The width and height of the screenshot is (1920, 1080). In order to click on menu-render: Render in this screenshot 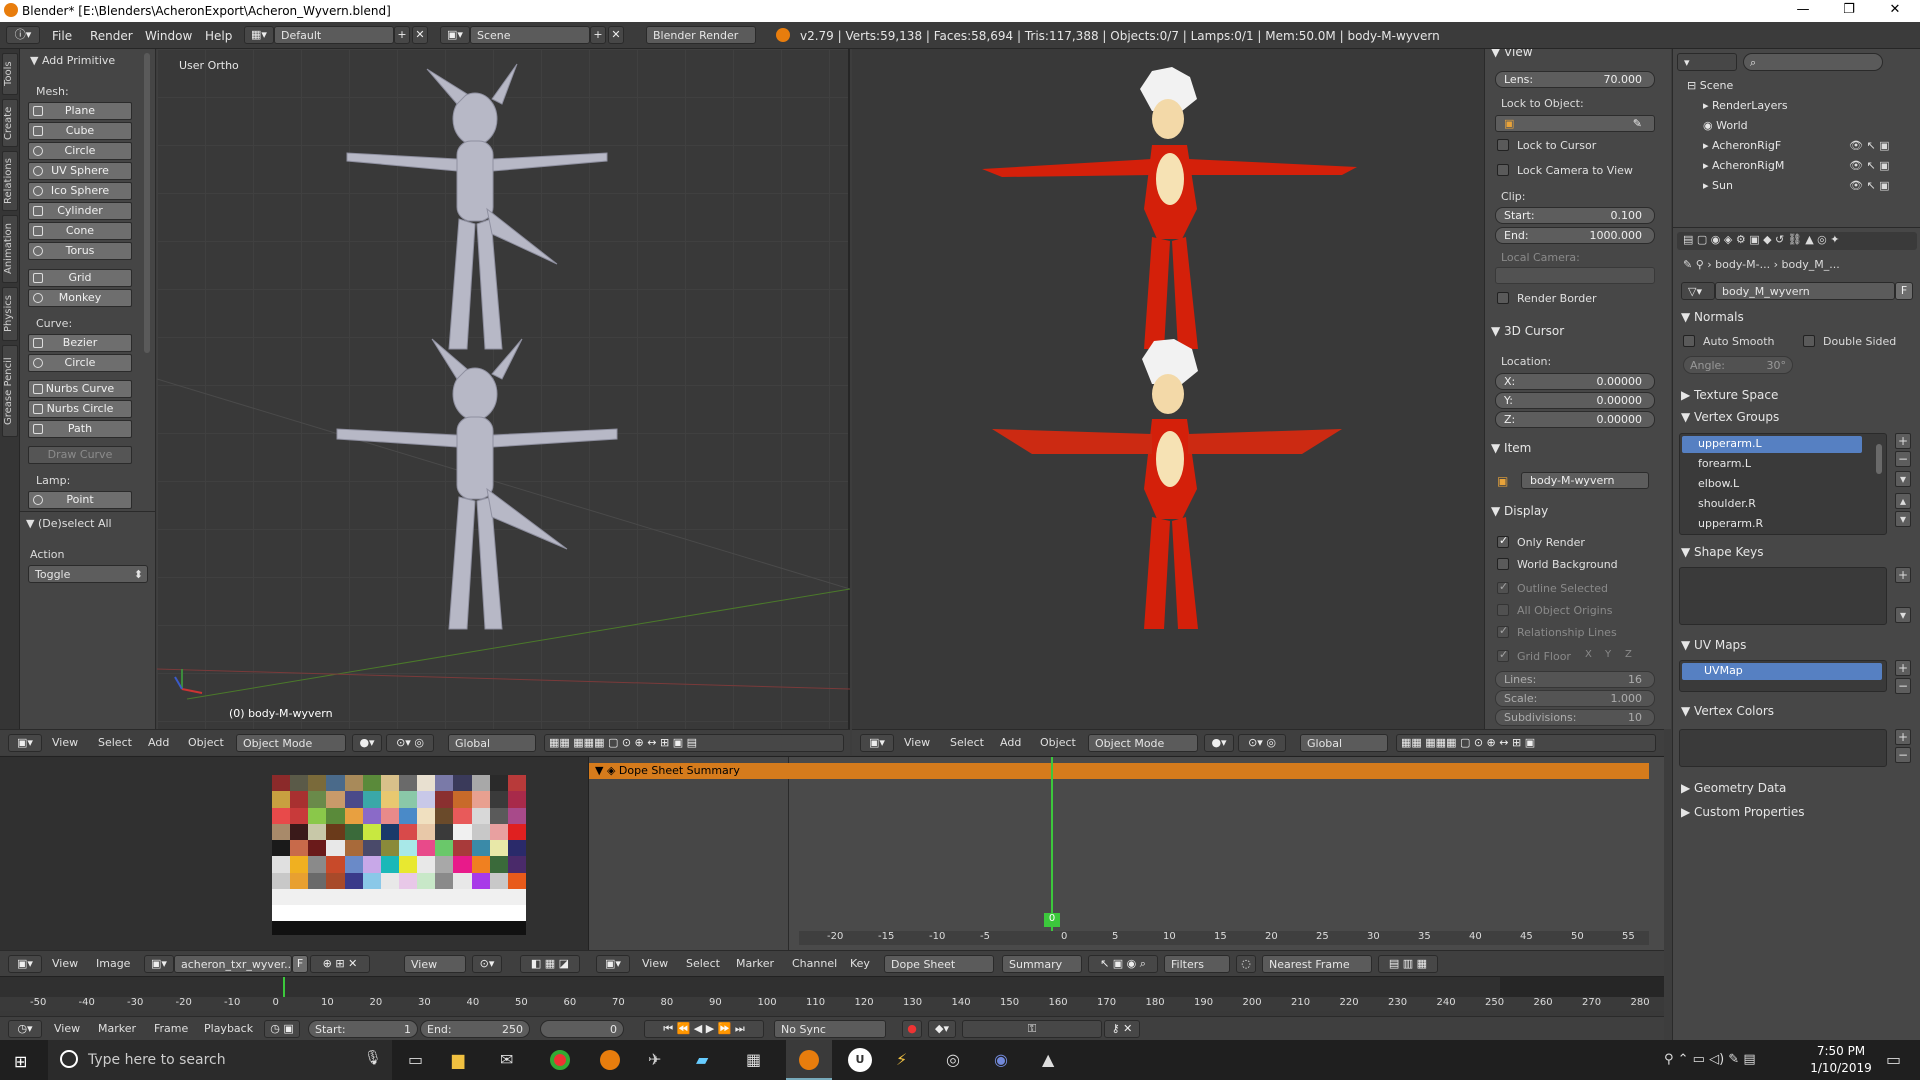, I will do `click(111, 36)`.